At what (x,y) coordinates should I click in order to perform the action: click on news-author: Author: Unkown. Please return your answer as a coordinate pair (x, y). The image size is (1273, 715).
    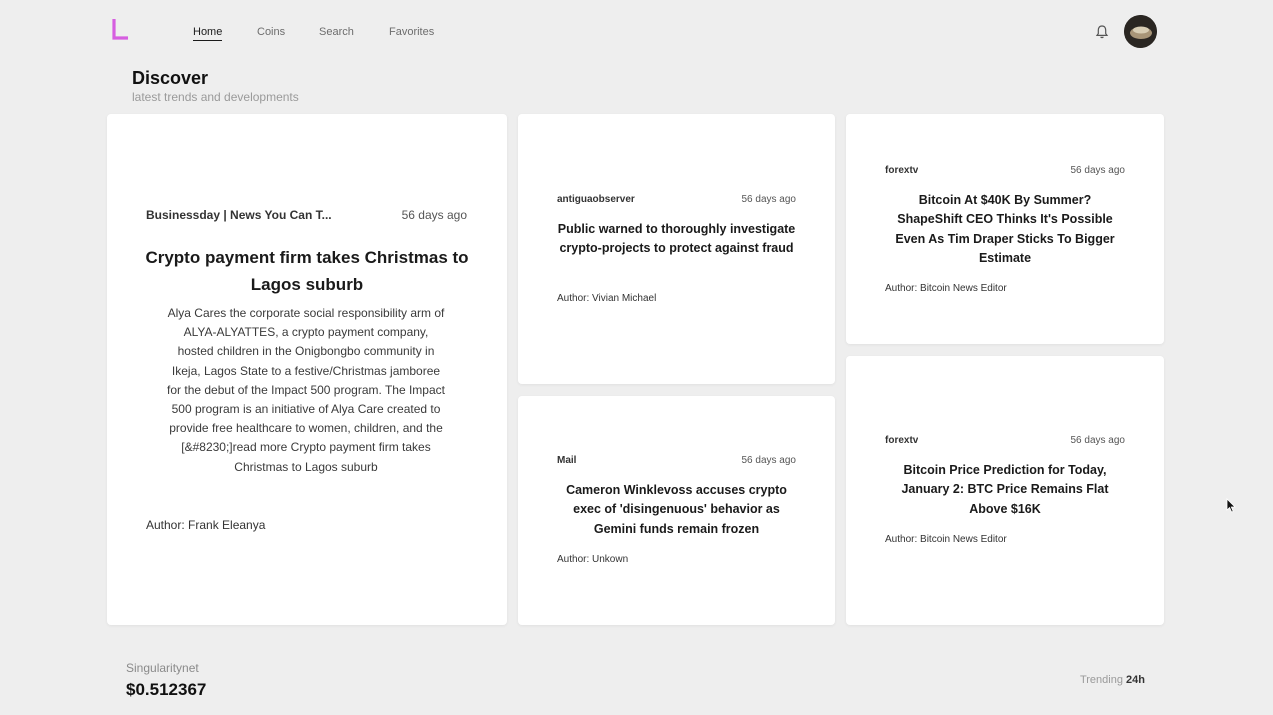
    Looking at the image, I should click on (593, 559).